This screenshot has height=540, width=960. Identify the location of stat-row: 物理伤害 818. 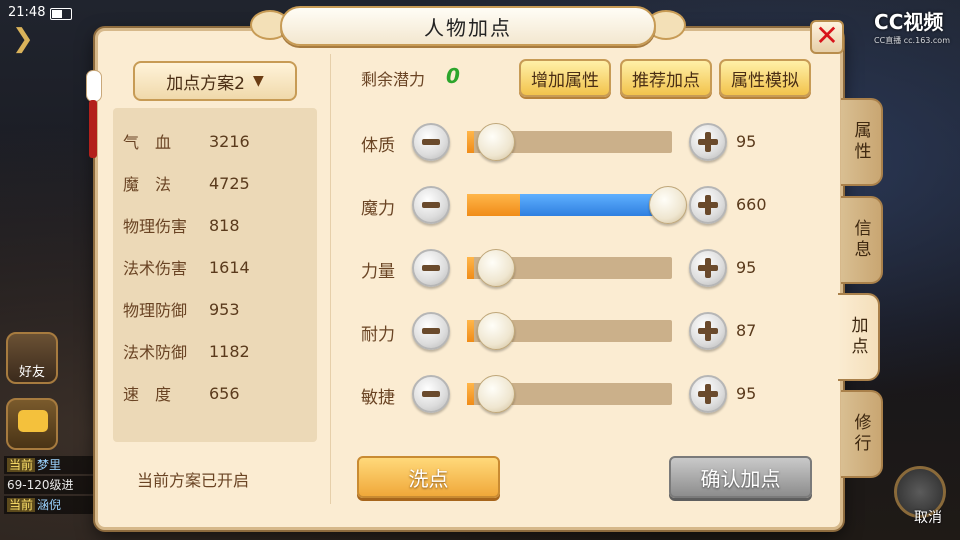
(181, 225).